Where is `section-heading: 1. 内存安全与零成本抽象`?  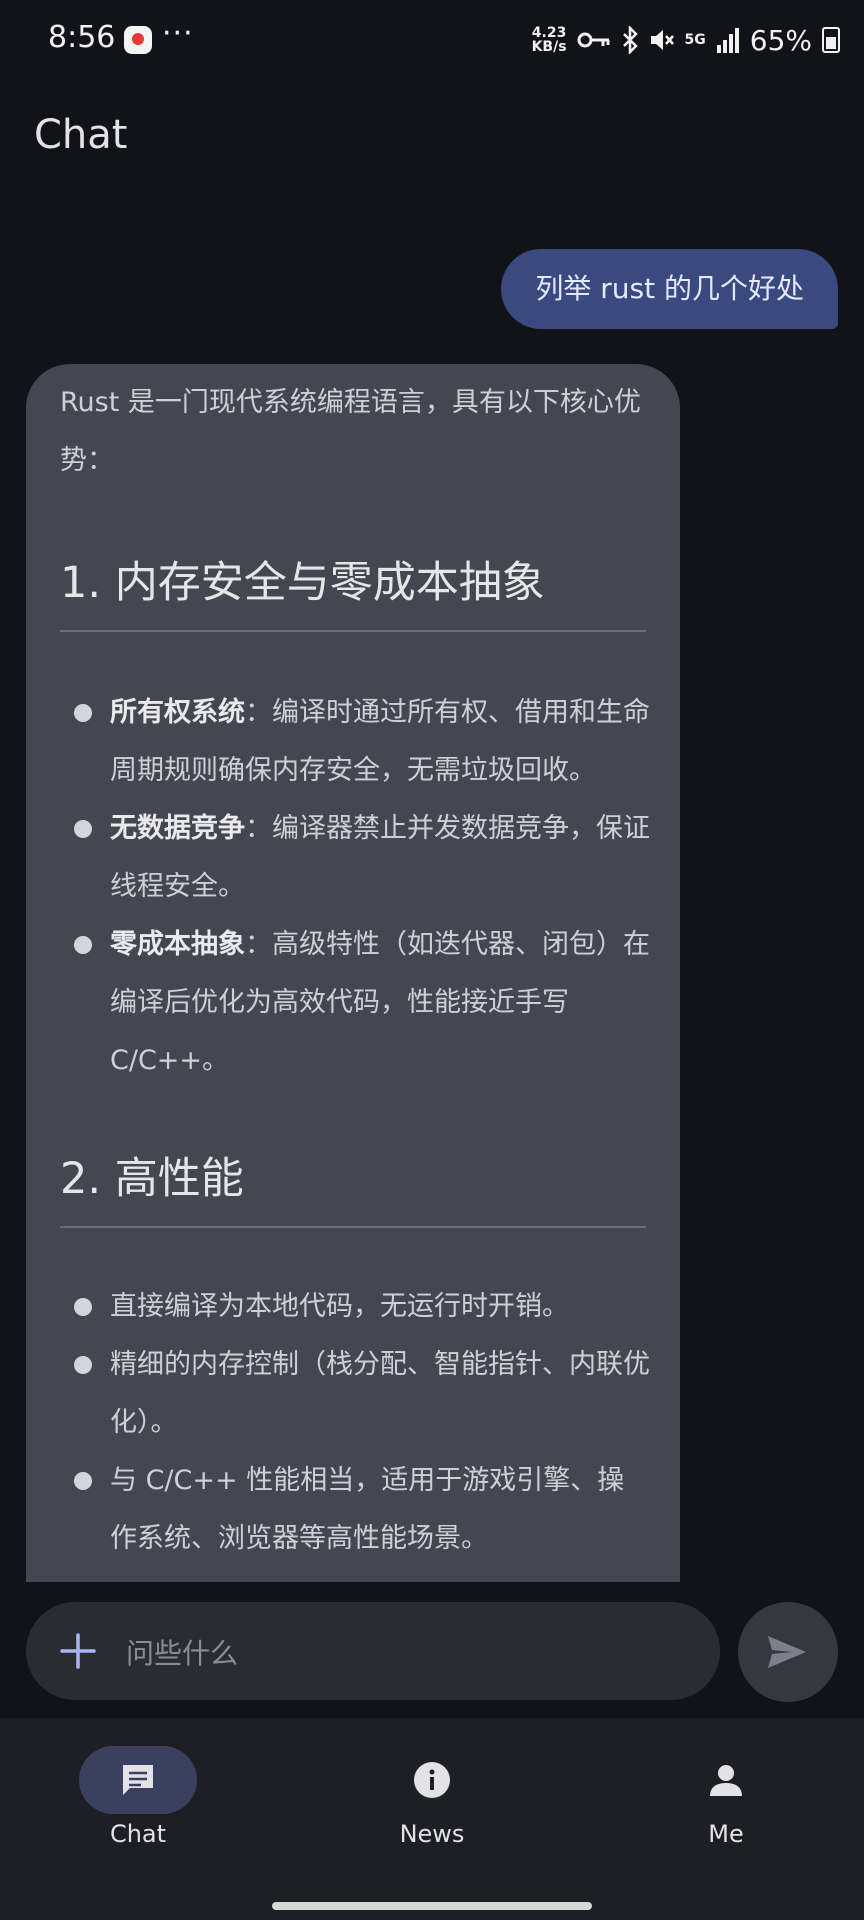
section-heading: 1. 内存安全与零成本抽象 is located at coordinates (353, 590).